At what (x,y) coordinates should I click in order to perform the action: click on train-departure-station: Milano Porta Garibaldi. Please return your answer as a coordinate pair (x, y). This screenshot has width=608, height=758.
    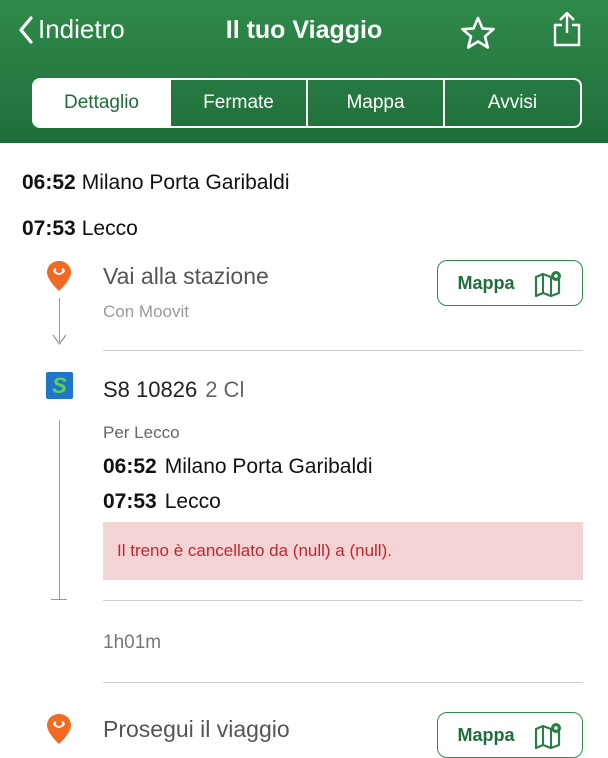
    Looking at the image, I should click on (268, 466).